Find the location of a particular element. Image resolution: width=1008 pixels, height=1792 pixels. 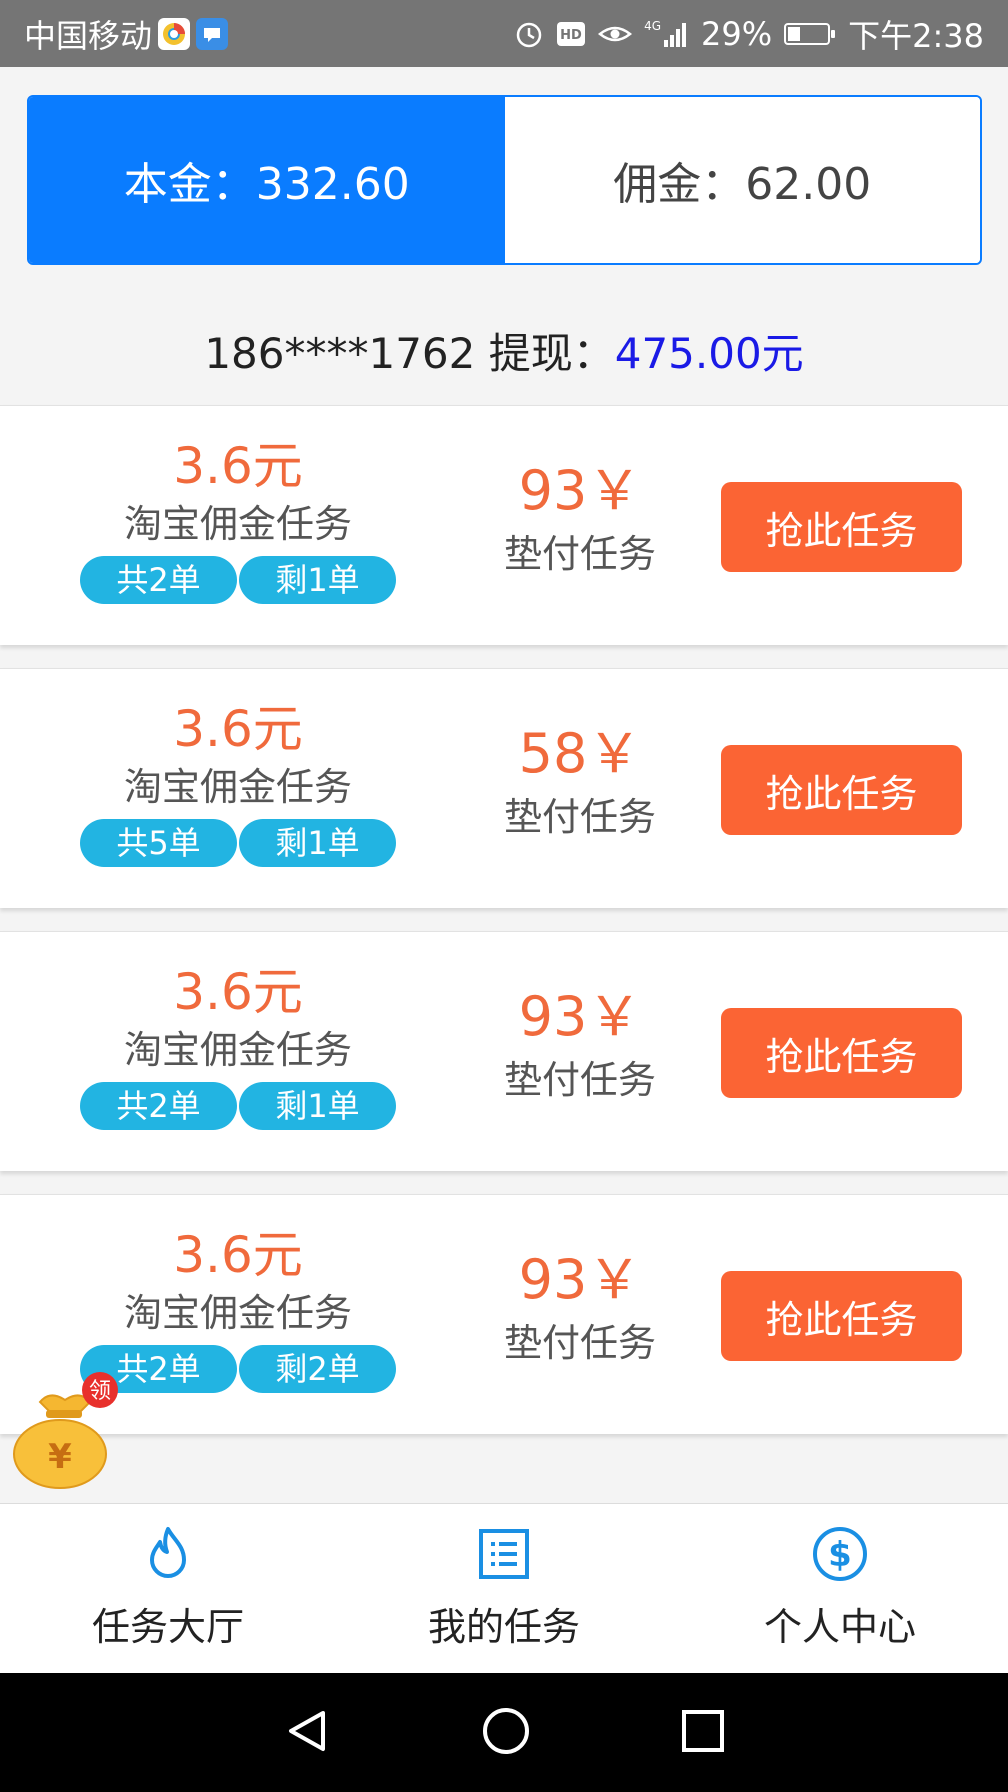

back-icon is located at coordinates (307, 1733).